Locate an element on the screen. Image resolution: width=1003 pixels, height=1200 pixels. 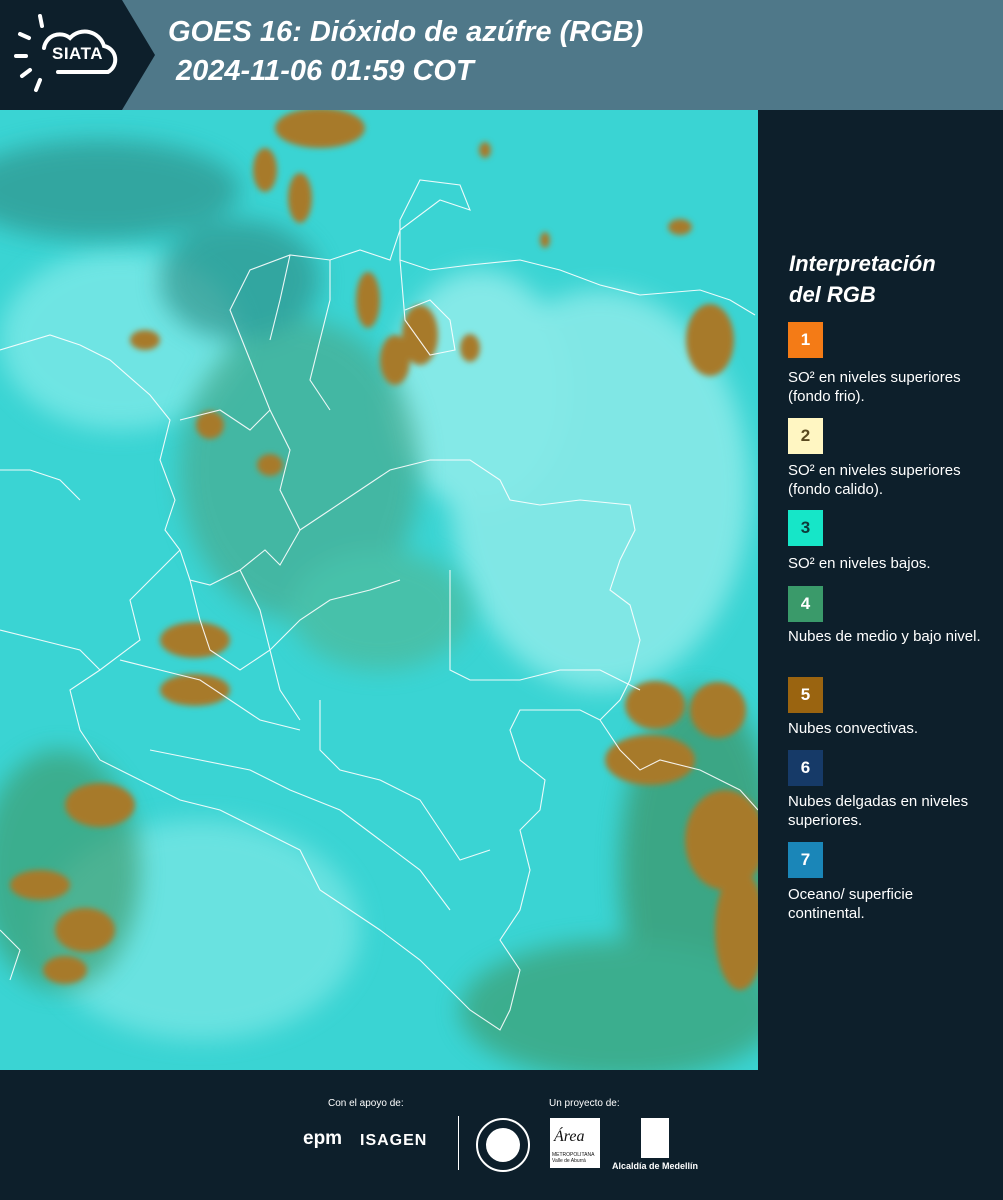
legend-title: Interpretación del RGB is located at coordinates (889, 279).